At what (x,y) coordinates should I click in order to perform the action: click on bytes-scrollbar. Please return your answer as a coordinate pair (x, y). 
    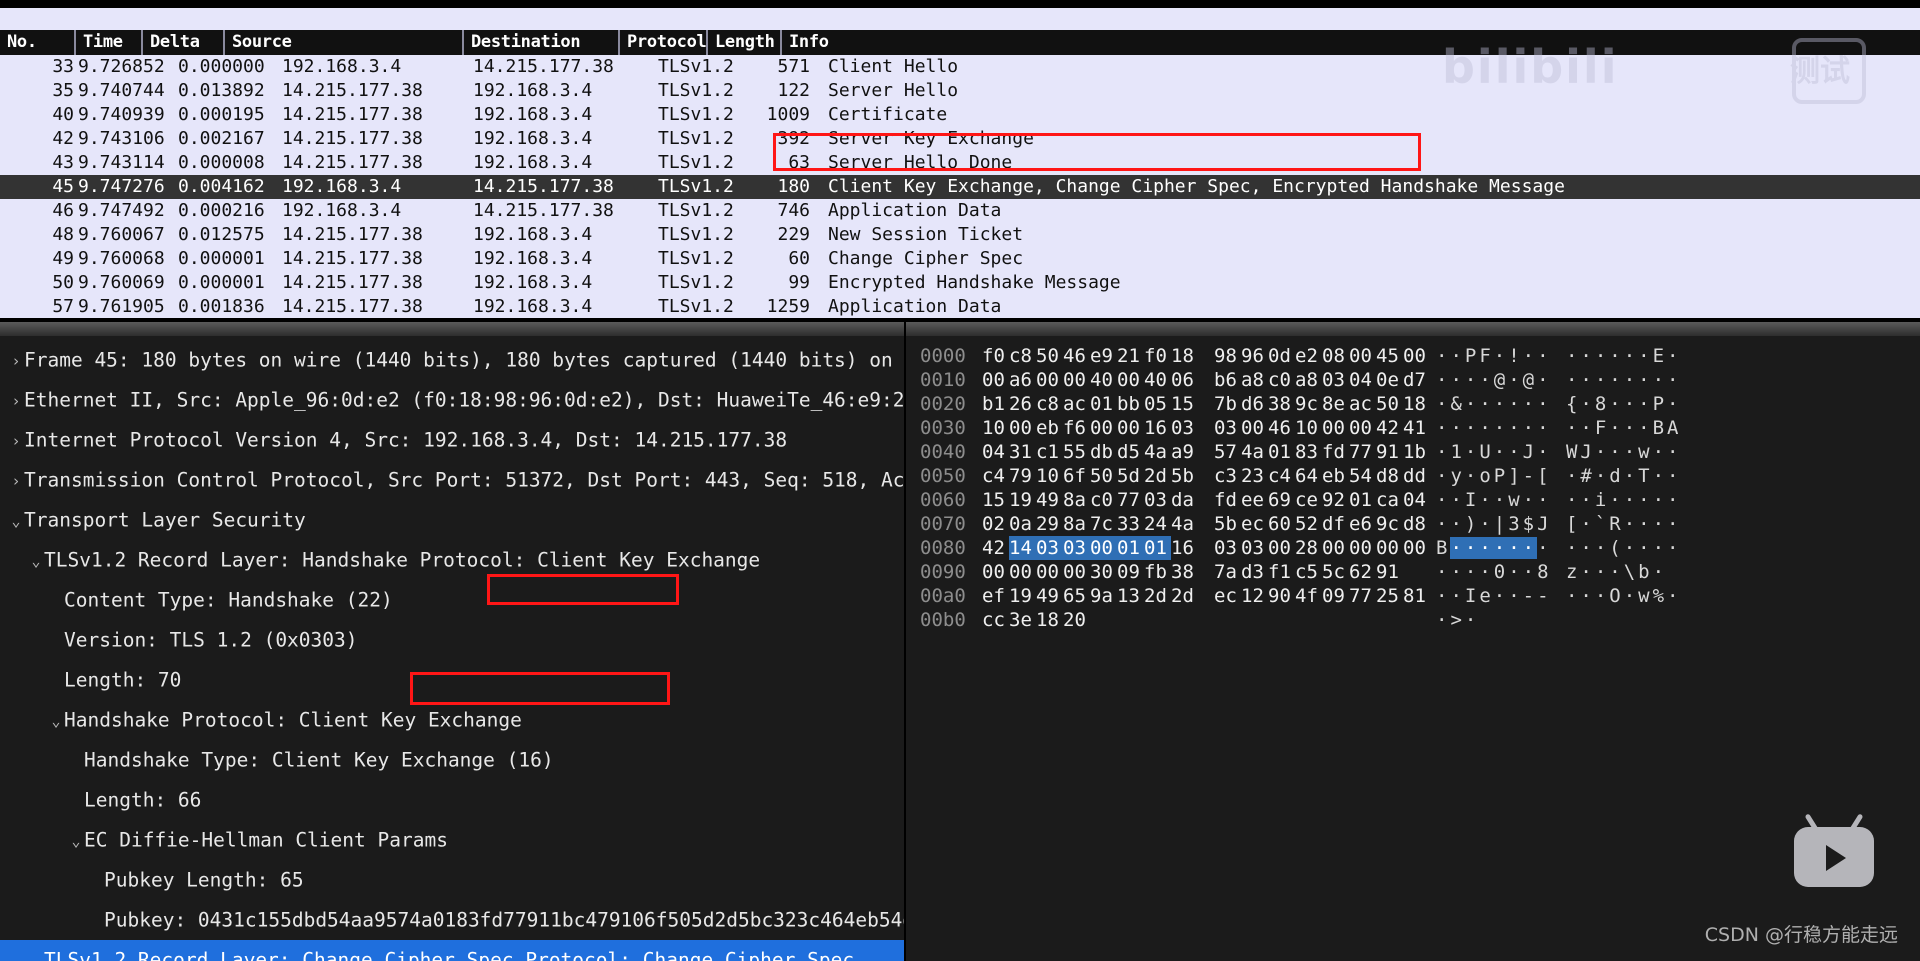
    Looking at the image, I should click on (1413, 329).